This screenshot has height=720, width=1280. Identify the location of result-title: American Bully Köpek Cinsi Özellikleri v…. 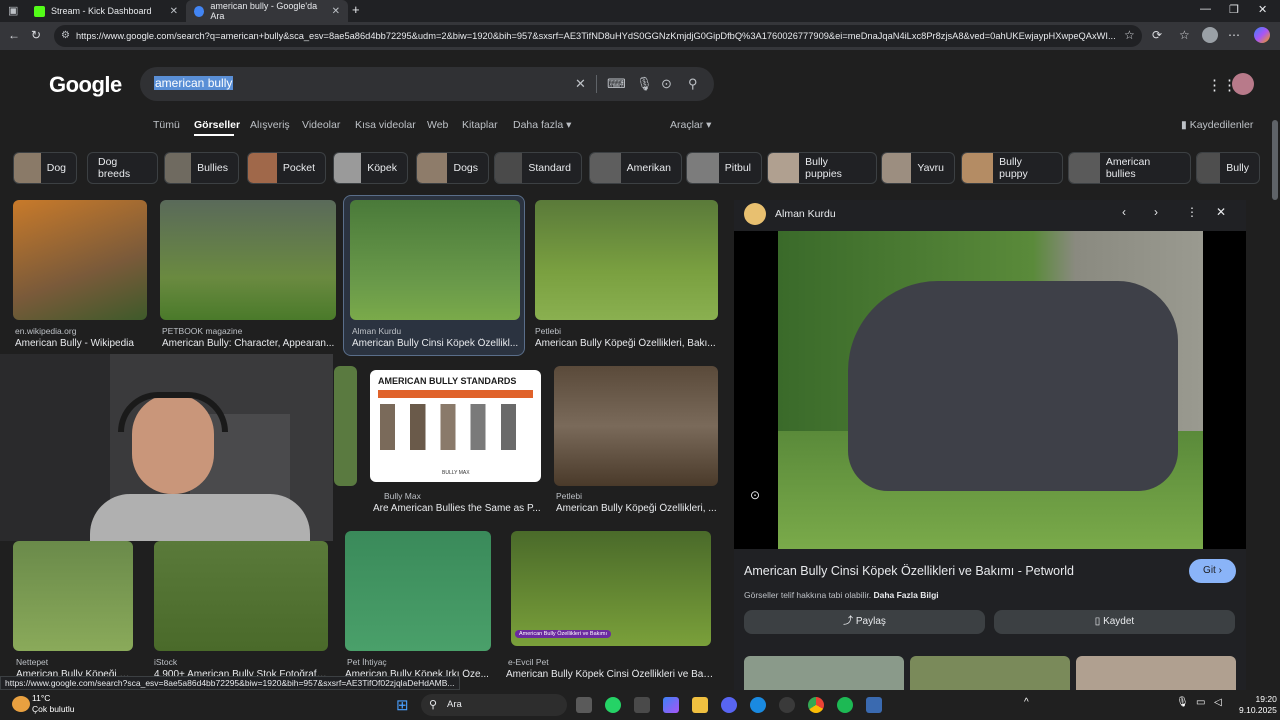
(611, 674).